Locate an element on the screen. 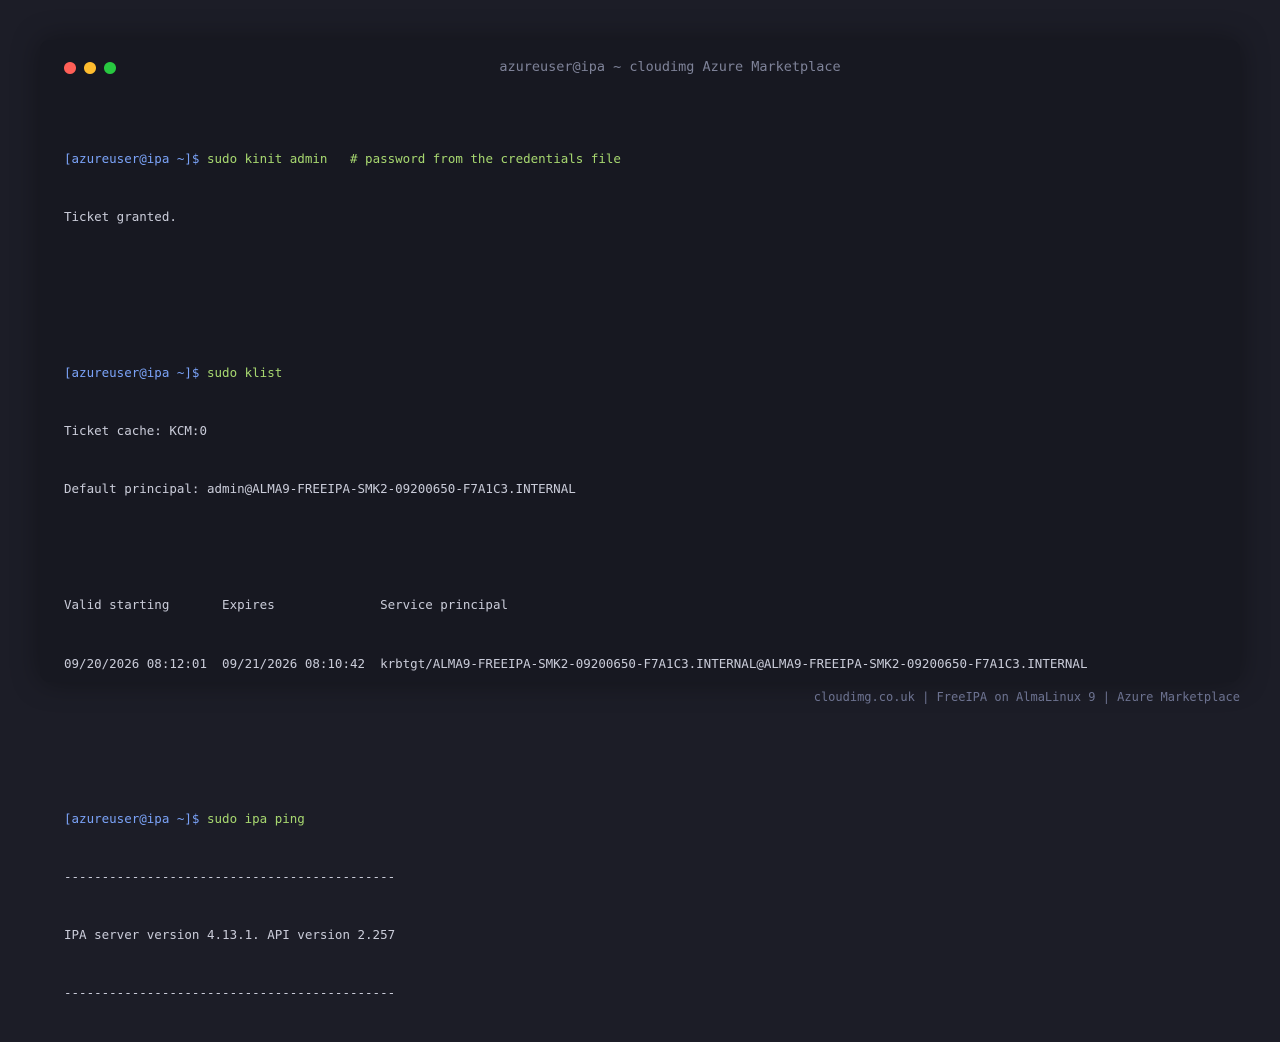 This screenshot has width=1280, height=1042. output-line: Ticket granted. is located at coordinates (120, 217).